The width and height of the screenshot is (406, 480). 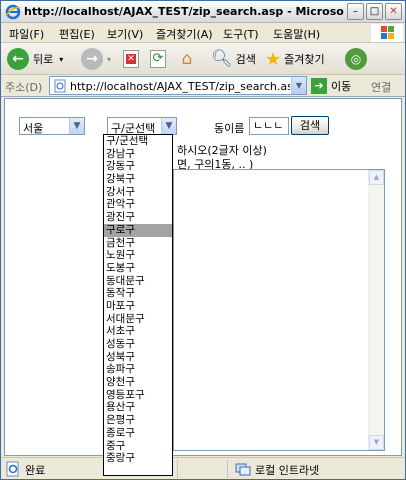 I want to click on district-option: 광진구, so click(x=138, y=217).